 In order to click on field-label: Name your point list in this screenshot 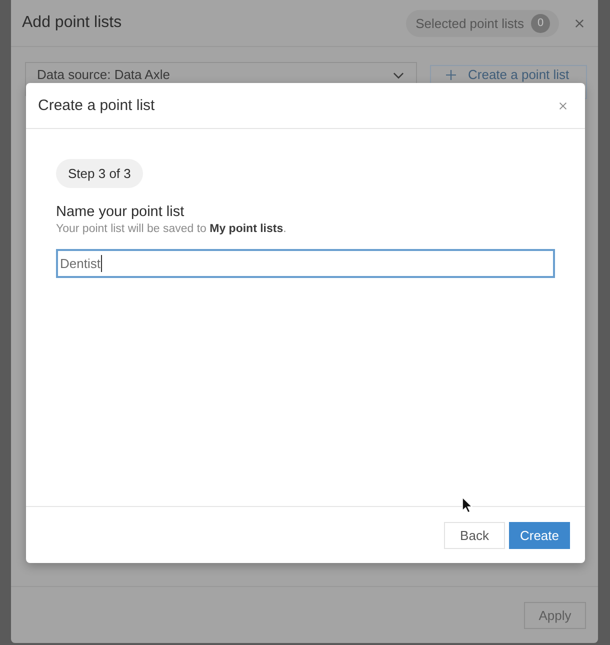, I will do `click(120, 212)`.